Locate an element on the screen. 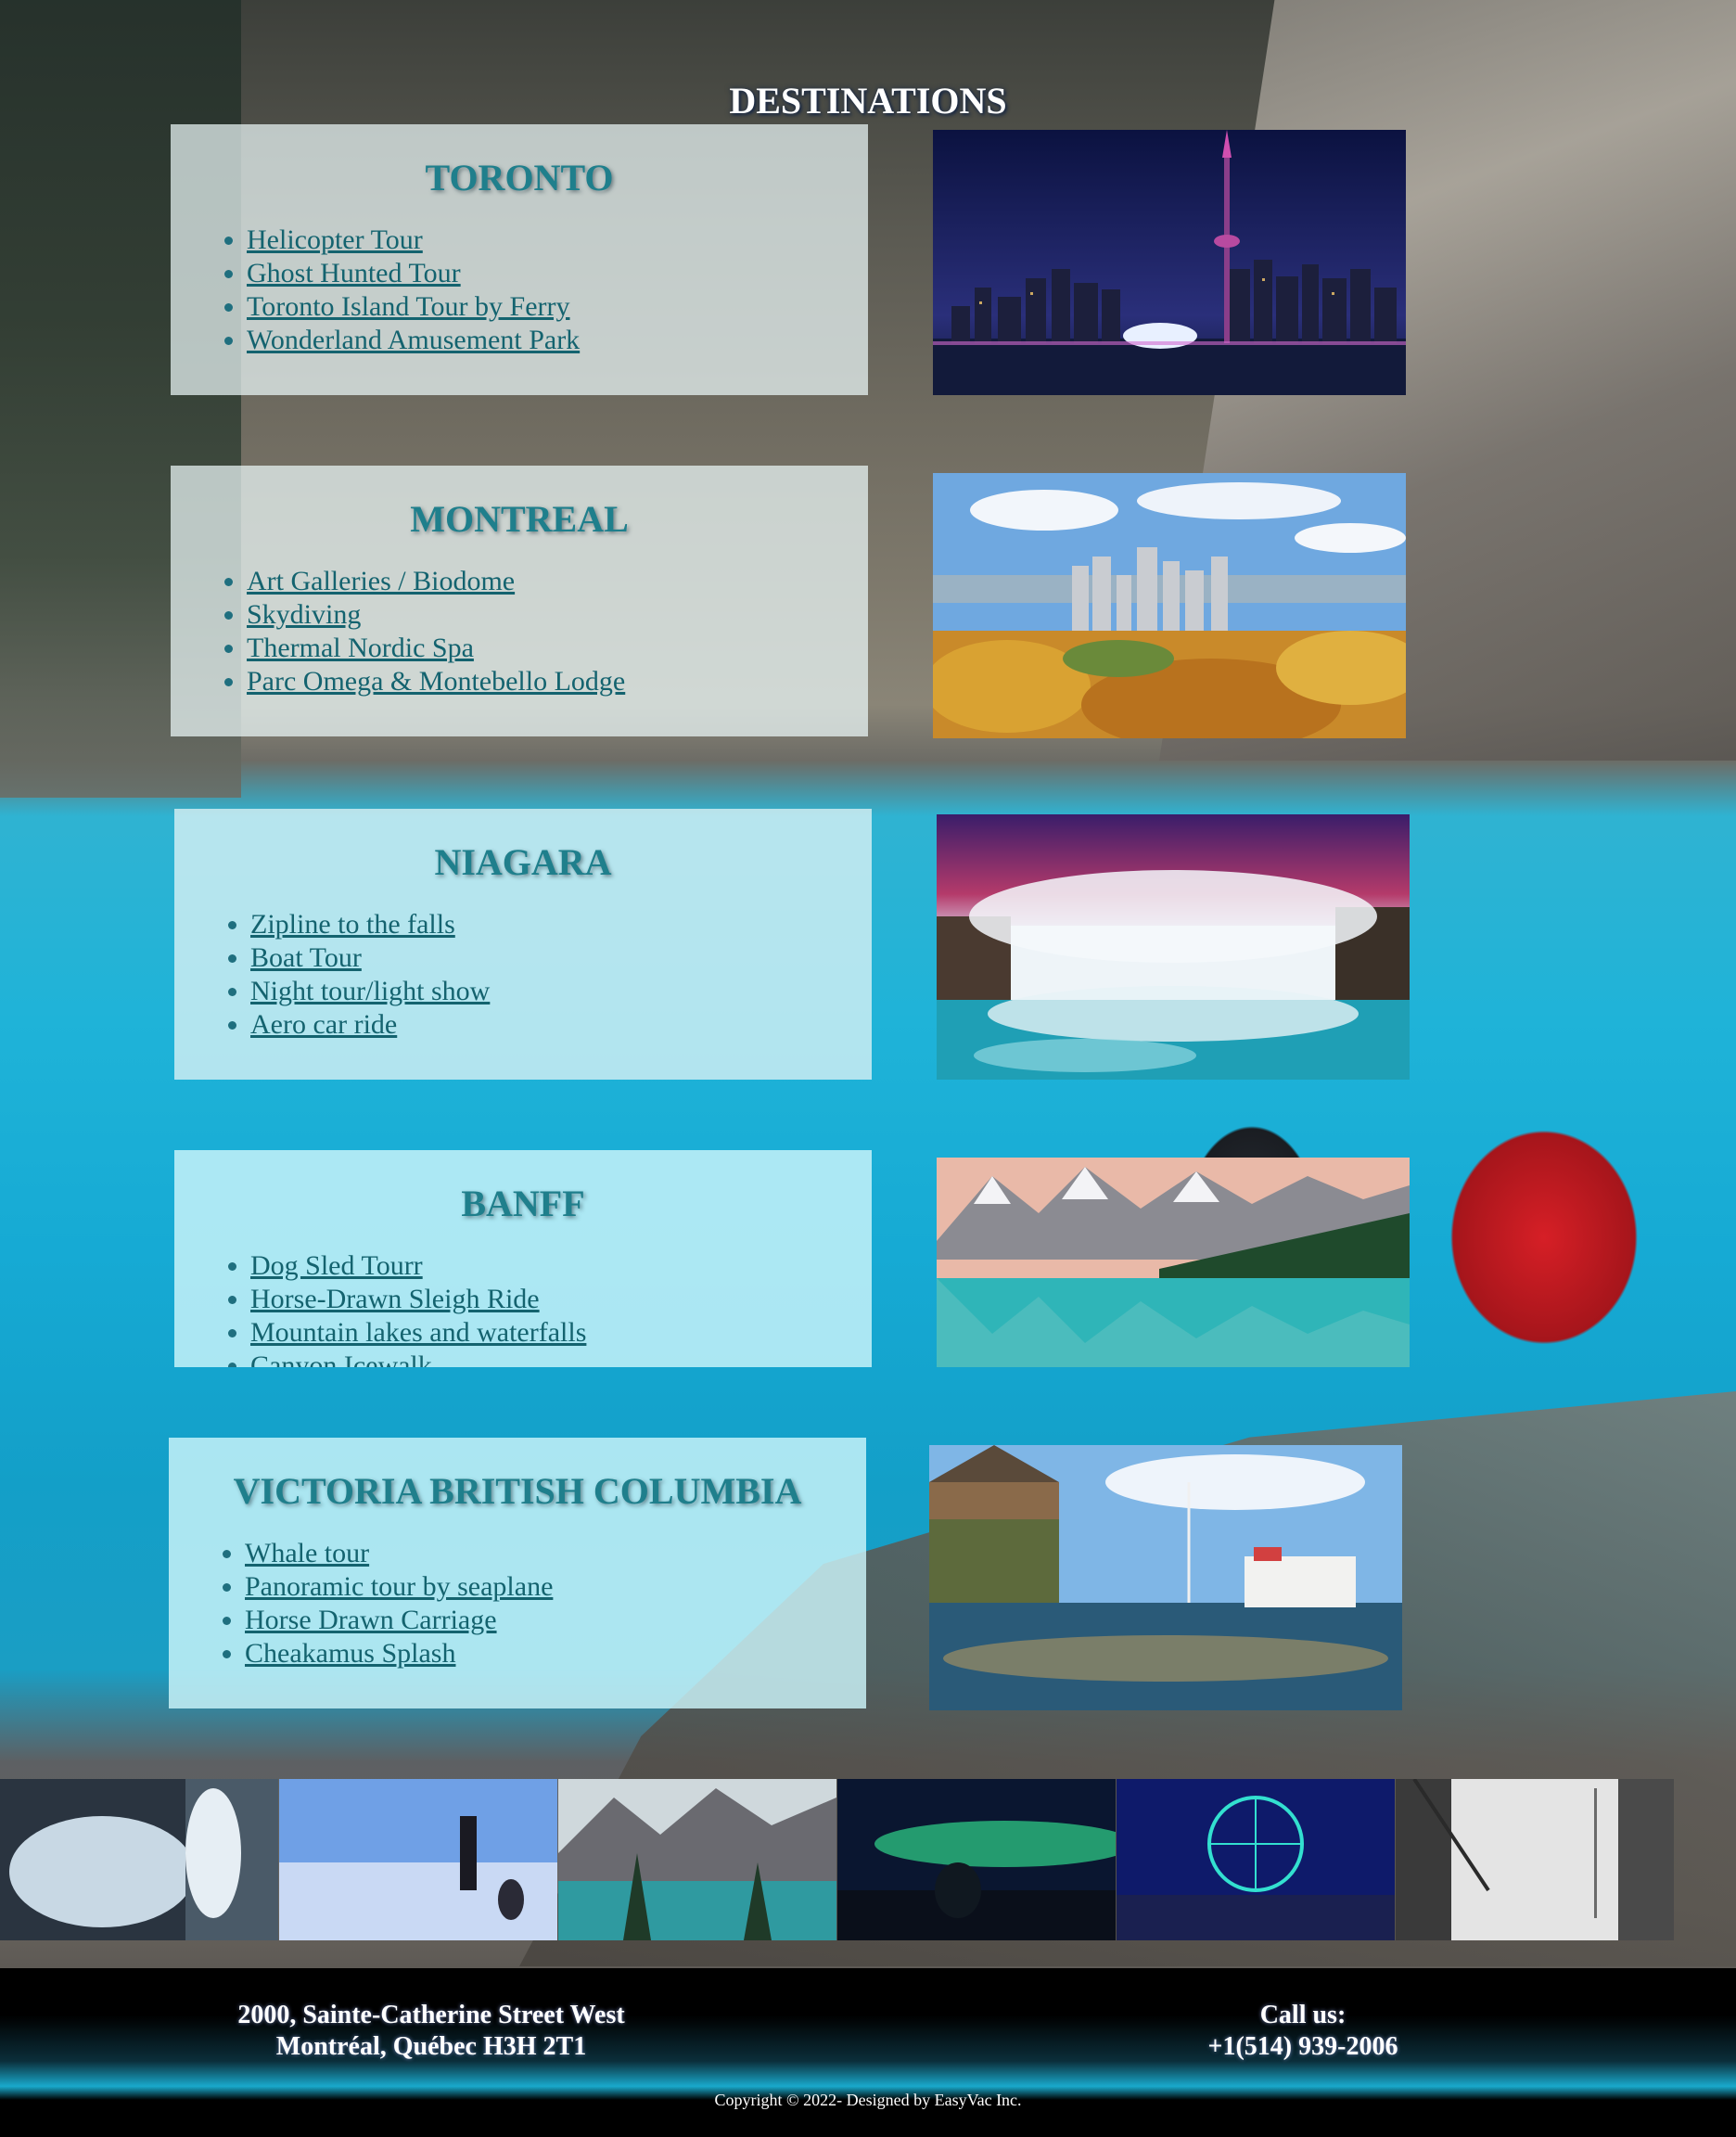  call-label: Call us: is located at coordinates (1303, 2015).